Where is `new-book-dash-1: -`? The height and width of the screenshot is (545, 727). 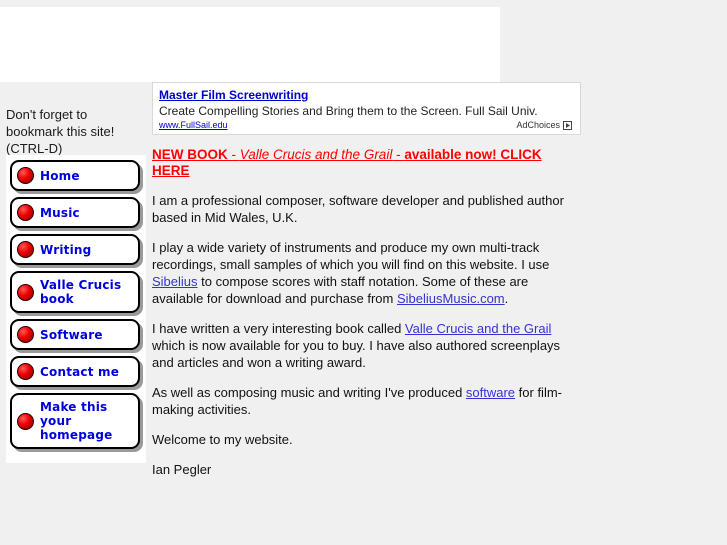 new-book-dash-1: - is located at coordinates (235, 154).